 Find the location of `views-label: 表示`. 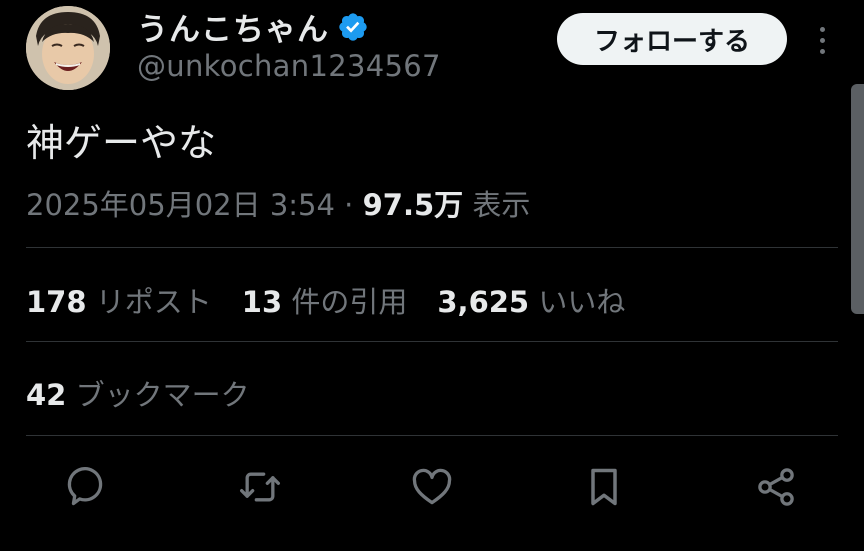

views-label: 表示 is located at coordinates (501, 205).